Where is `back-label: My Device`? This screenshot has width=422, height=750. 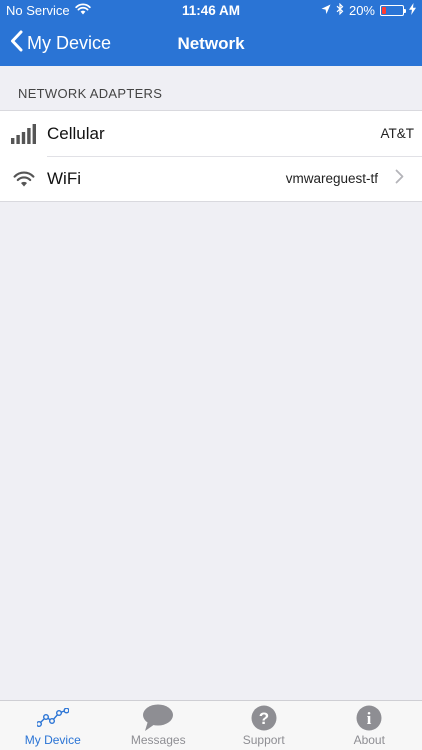
back-label: My Device is located at coordinates (69, 43).